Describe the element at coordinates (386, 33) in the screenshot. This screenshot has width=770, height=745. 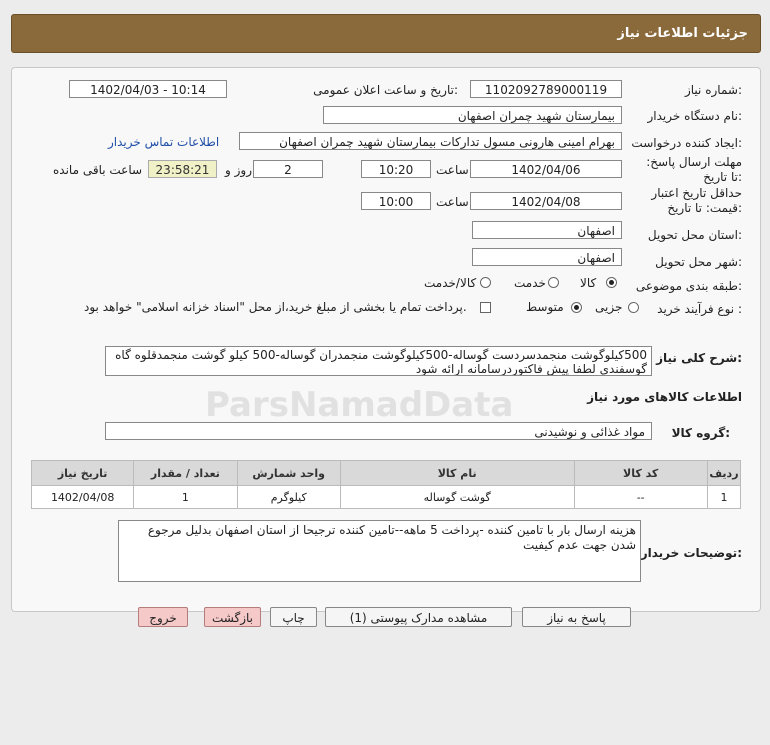
I see `page-header: جزئیات اطلاعات نیاز` at that location.